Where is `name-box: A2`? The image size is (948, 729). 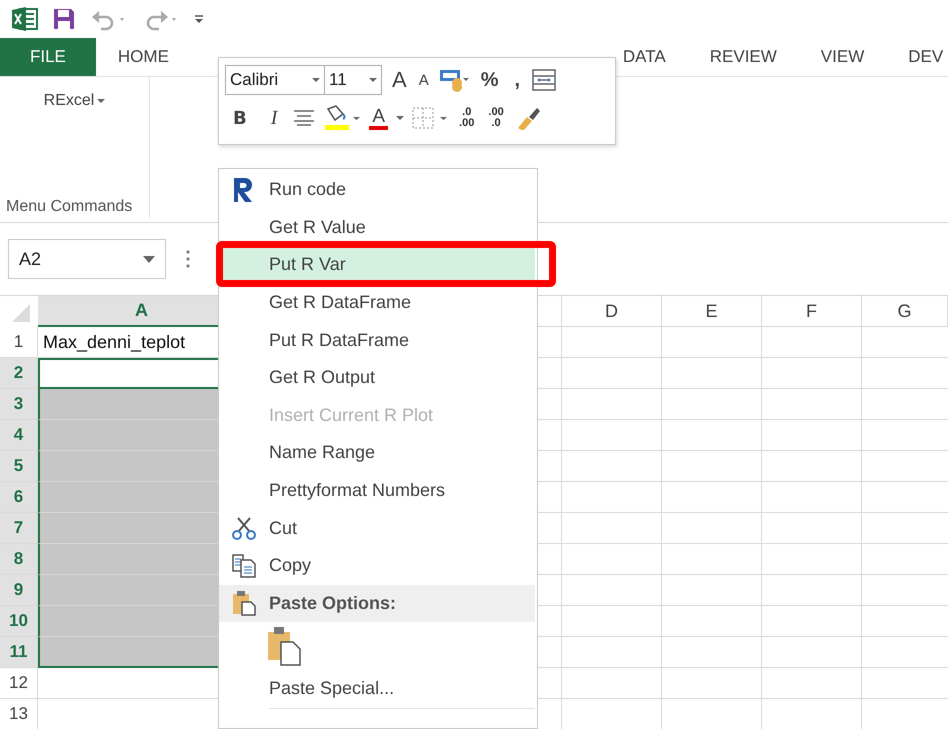 name-box: A2 is located at coordinates (87, 259).